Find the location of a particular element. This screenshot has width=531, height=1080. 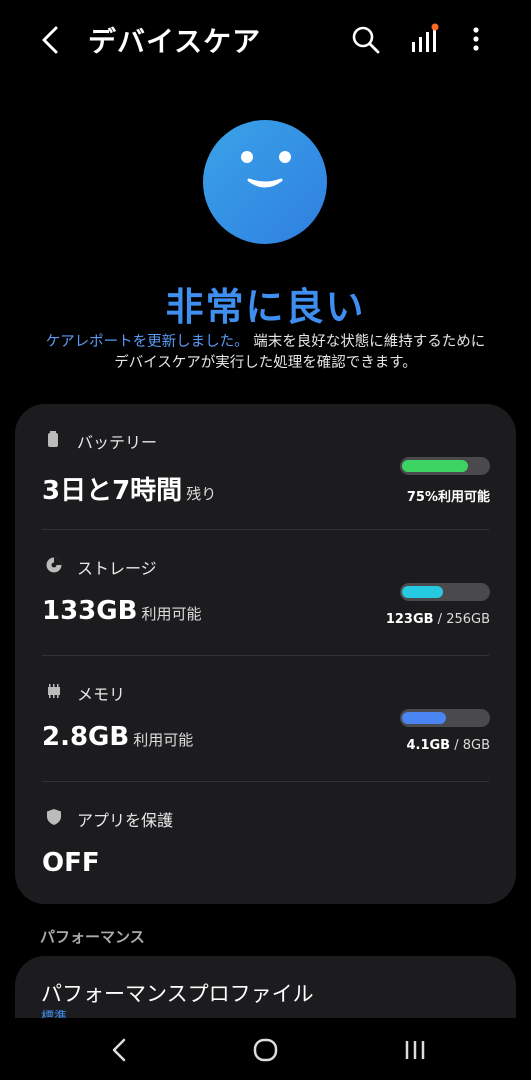

shield-icon is located at coordinates (54, 817).